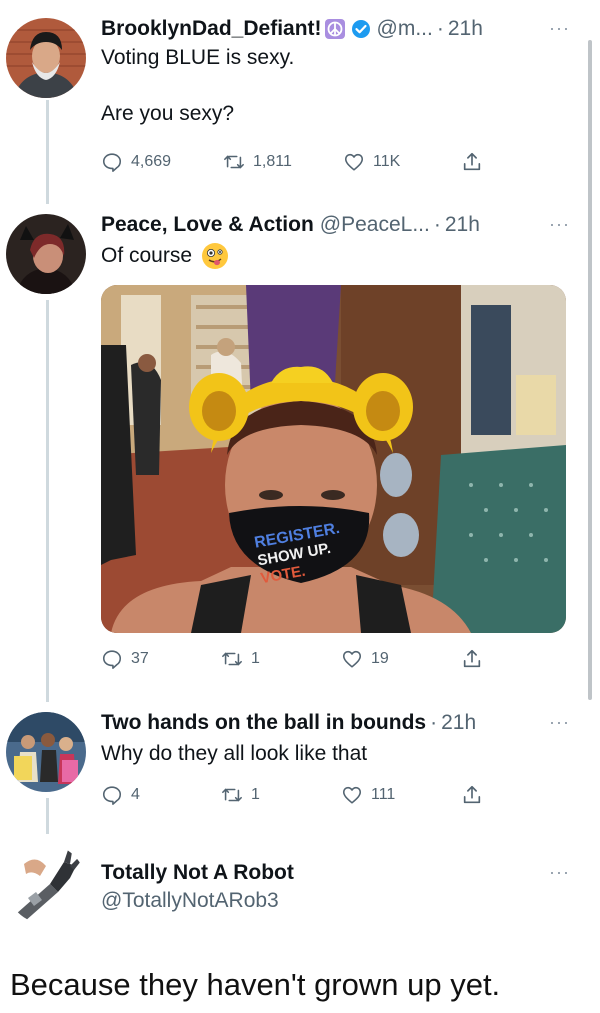  What do you see at coordinates (211, 29) in the screenshot?
I see `display-name: BrooklynDad_Defiant!` at bounding box center [211, 29].